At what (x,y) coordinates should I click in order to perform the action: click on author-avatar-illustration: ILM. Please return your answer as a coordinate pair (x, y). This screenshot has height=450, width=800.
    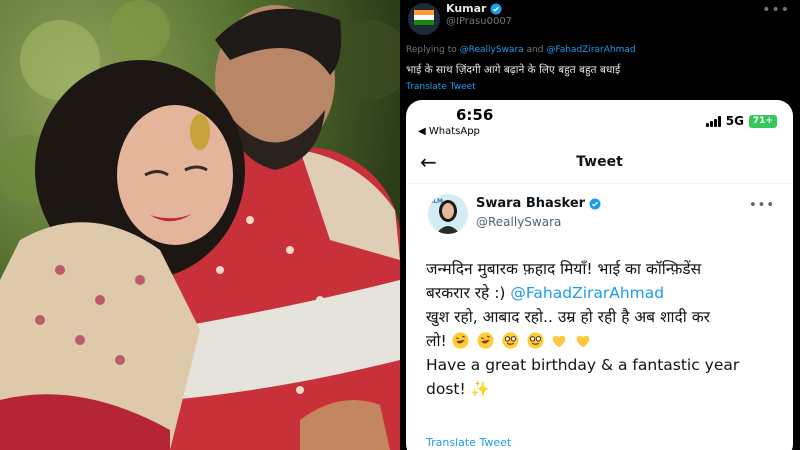
    Looking at the image, I should click on (448, 214).